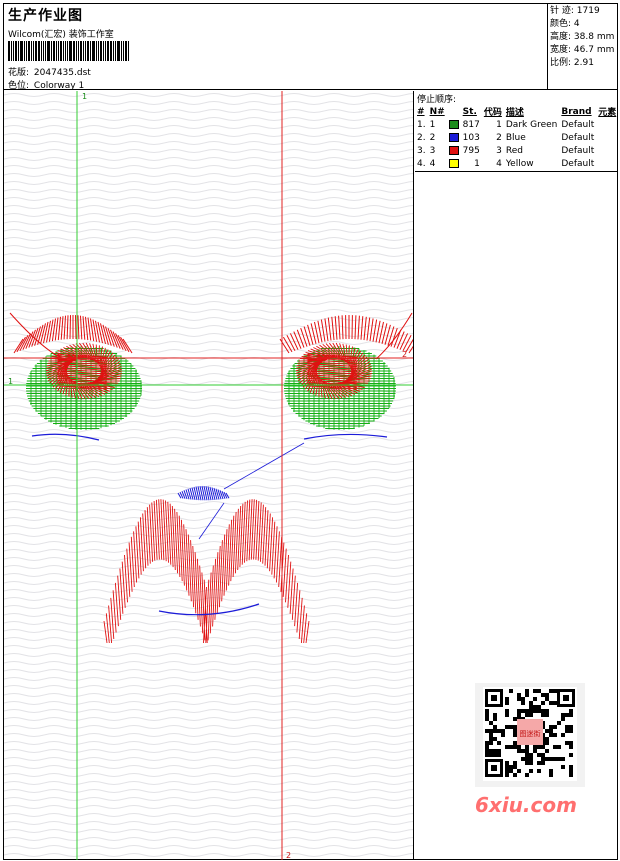 The width and height of the screenshot is (620, 861). I want to click on stop-code: 2, so click(499, 137).